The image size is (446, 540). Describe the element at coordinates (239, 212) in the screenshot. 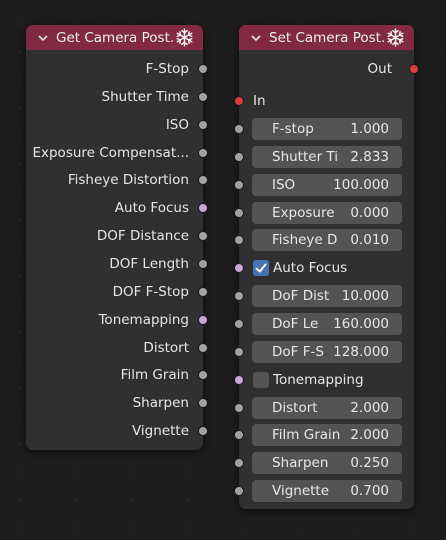

I see `input-socket-exposure` at that location.